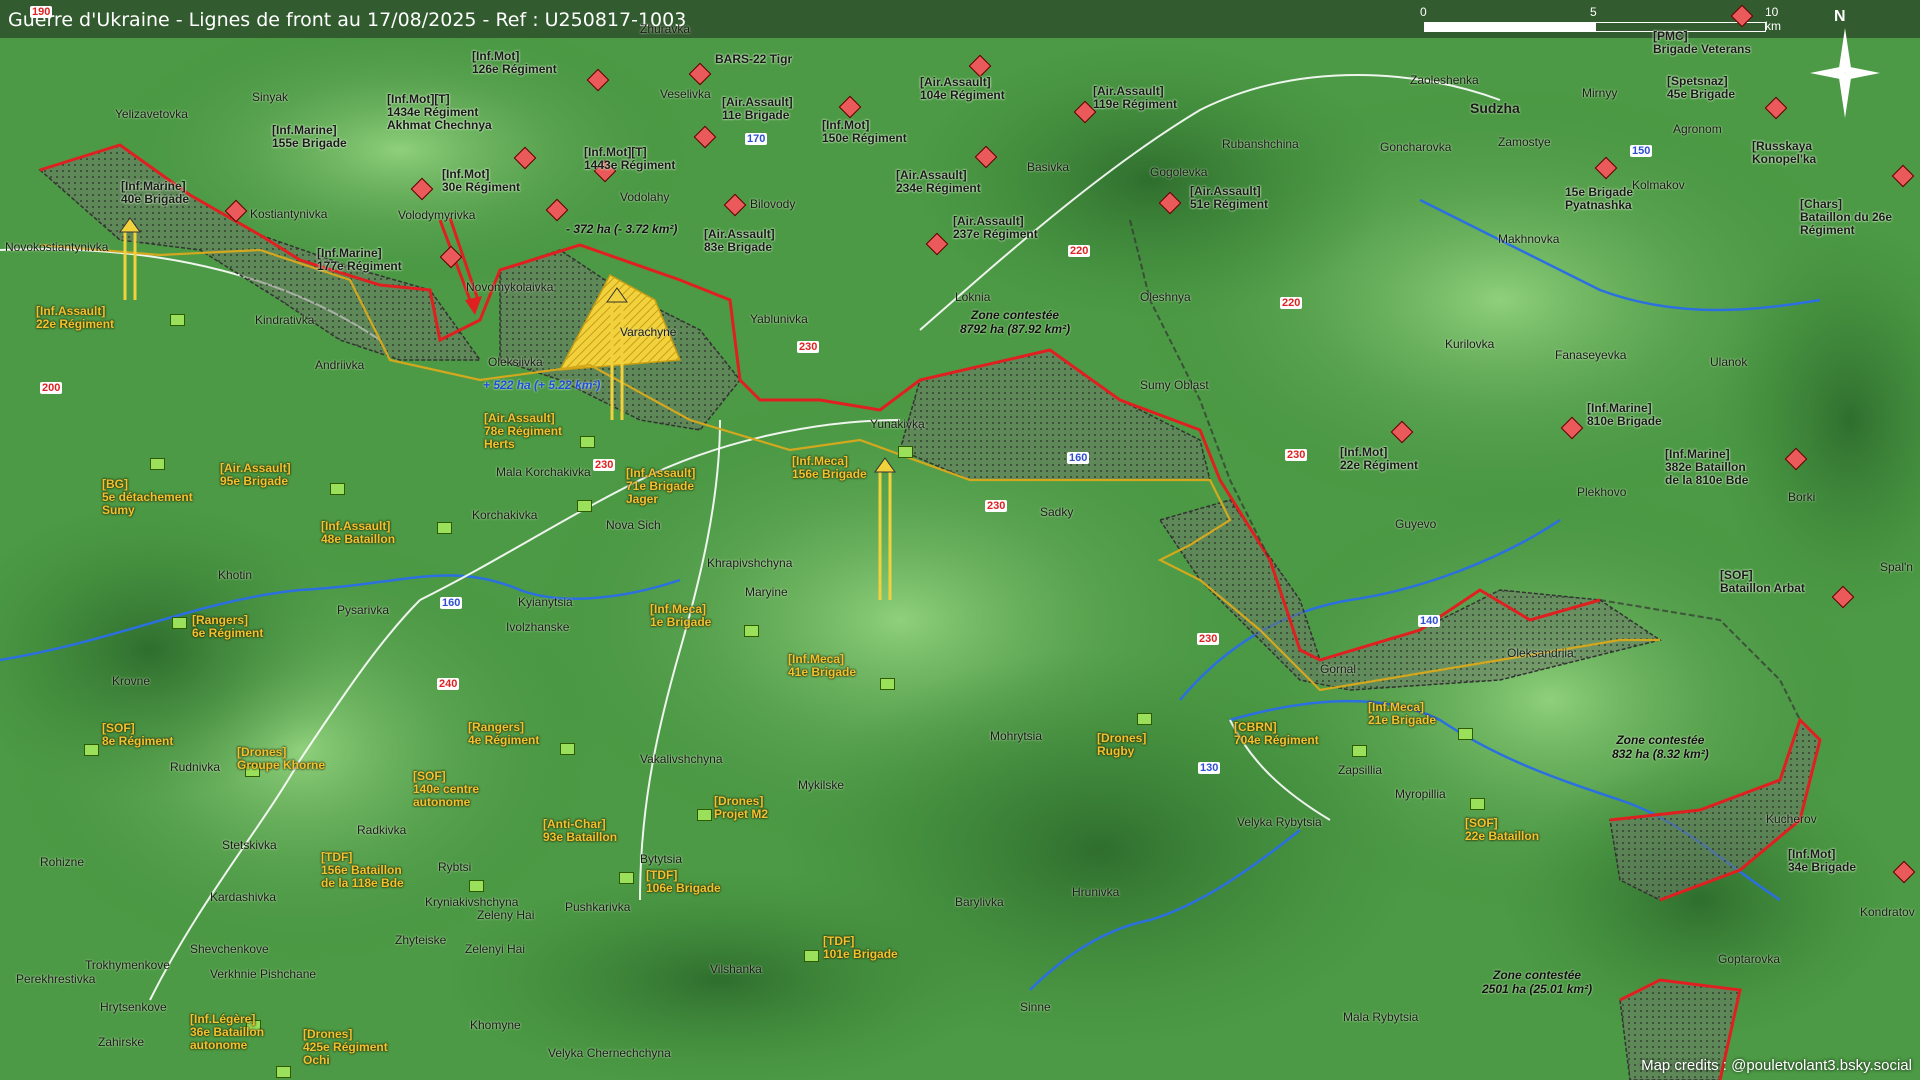 Image resolution: width=1920 pixels, height=1080 pixels. I want to click on place-label: Kostiantynivka, so click(289, 214).